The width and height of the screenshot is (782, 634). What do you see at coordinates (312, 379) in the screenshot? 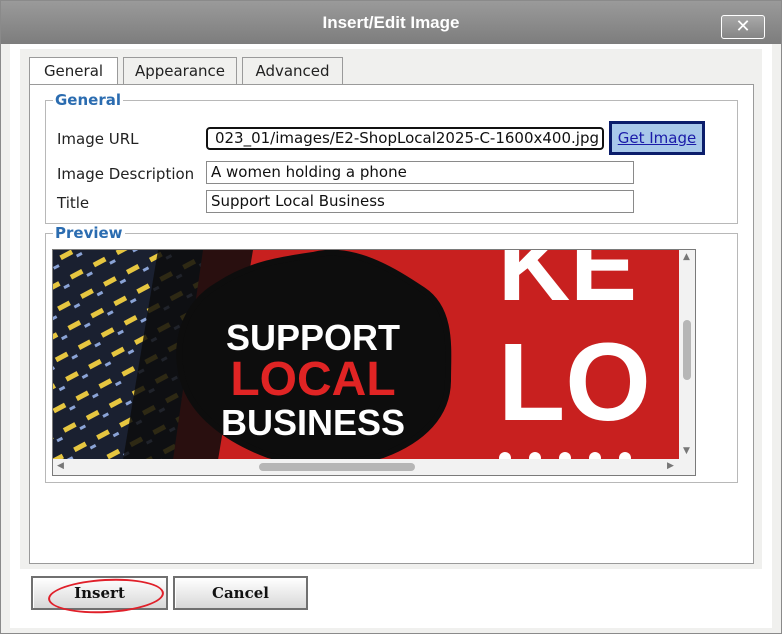
I see `badge-text-local: LOCAL` at bounding box center [312, 379].